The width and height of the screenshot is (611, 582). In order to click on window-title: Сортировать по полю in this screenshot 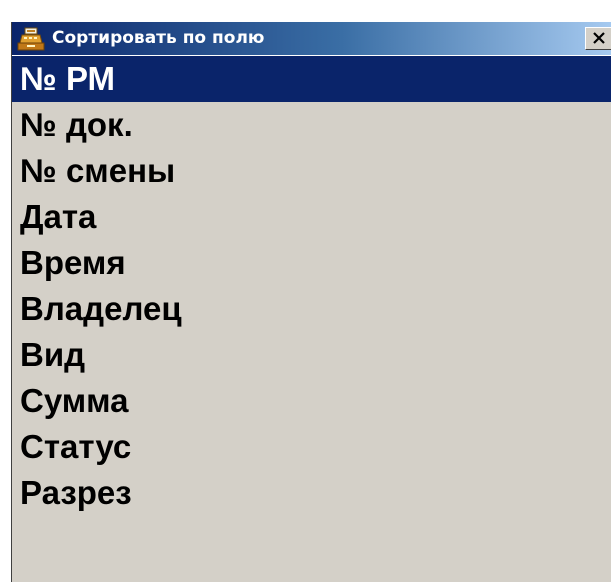, I will do `click(158, 38)`.